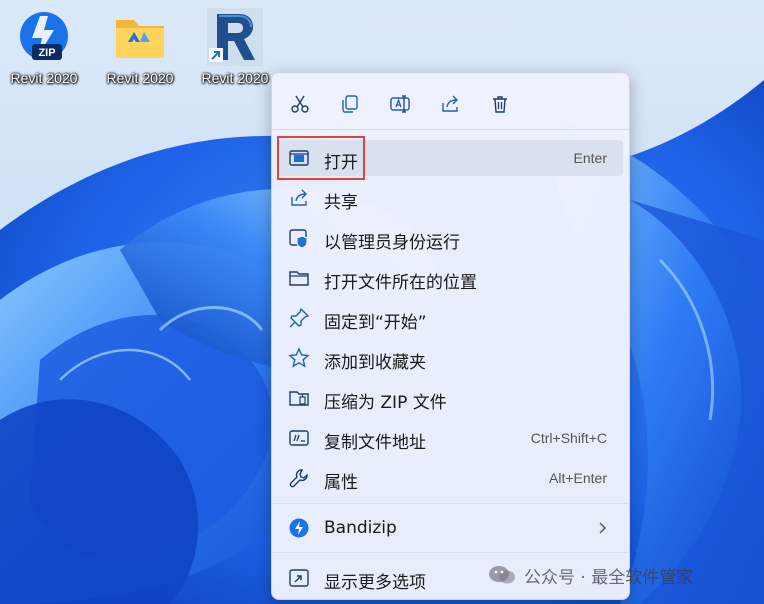  What do you see at coordinates (375, 443) in the screenshot?
I see `menu-item-label: 复制文件地址` at bounding box center [375, 443].